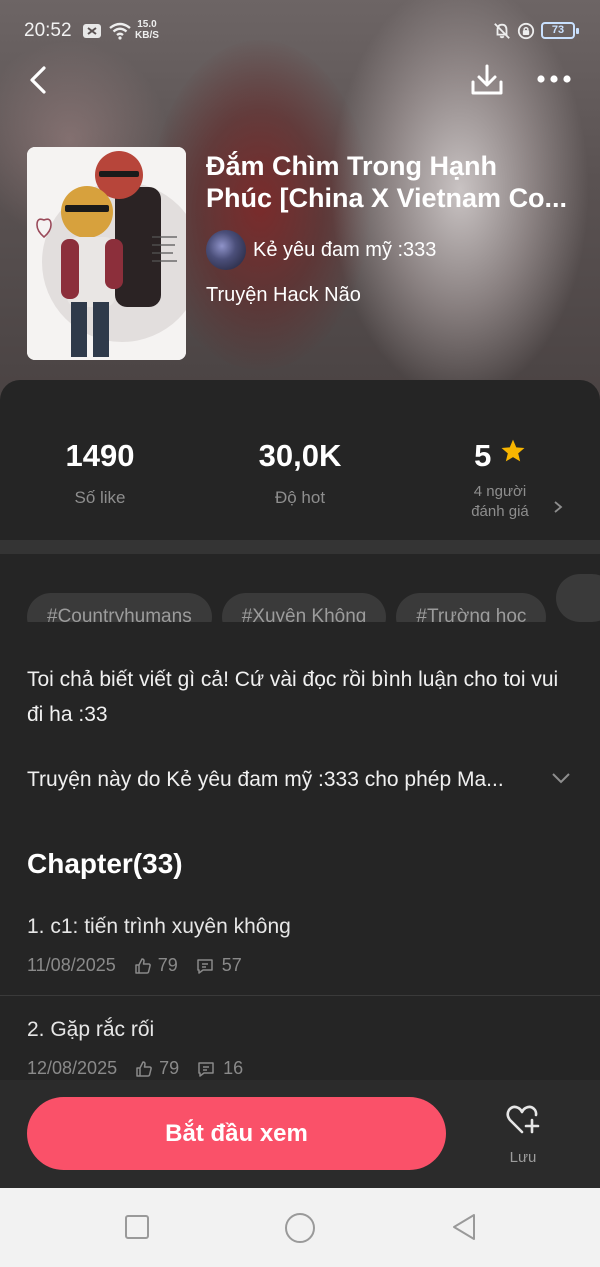 Image resolution: width=600 pixels, height=1267 pixels. Describe the element at coordinates (48, 30) in the screenshot. I see `status-time: 20:52` at that location.